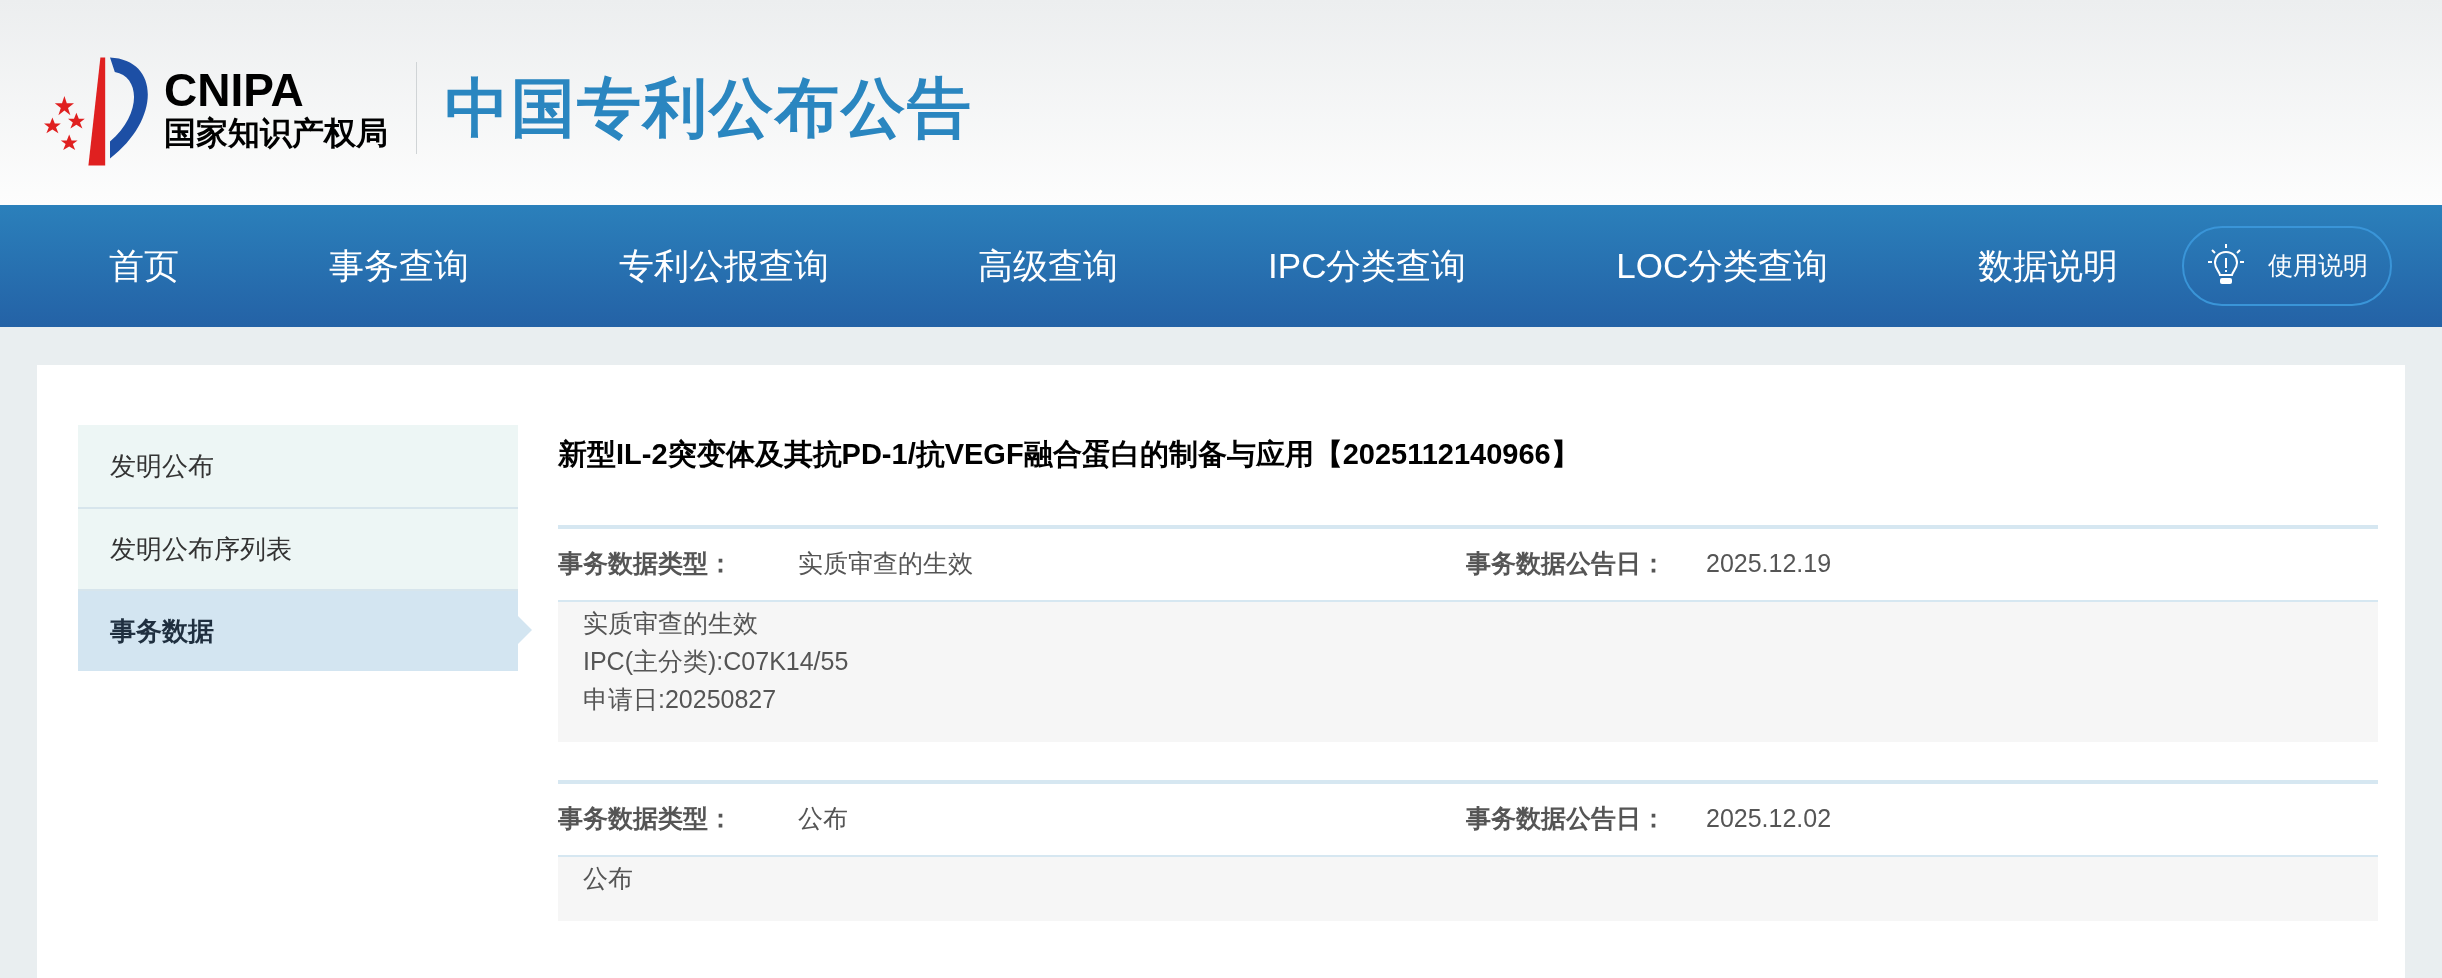  Describe the element at coordinates (823, 819) in the screenshot. I see `field-value: 公布` at that location.